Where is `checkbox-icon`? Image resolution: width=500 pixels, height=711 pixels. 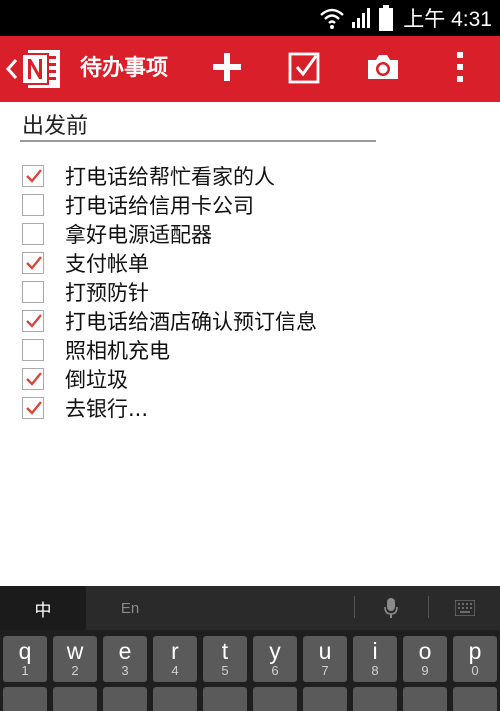
checkbox-icon is located at coordinates (305, 69).